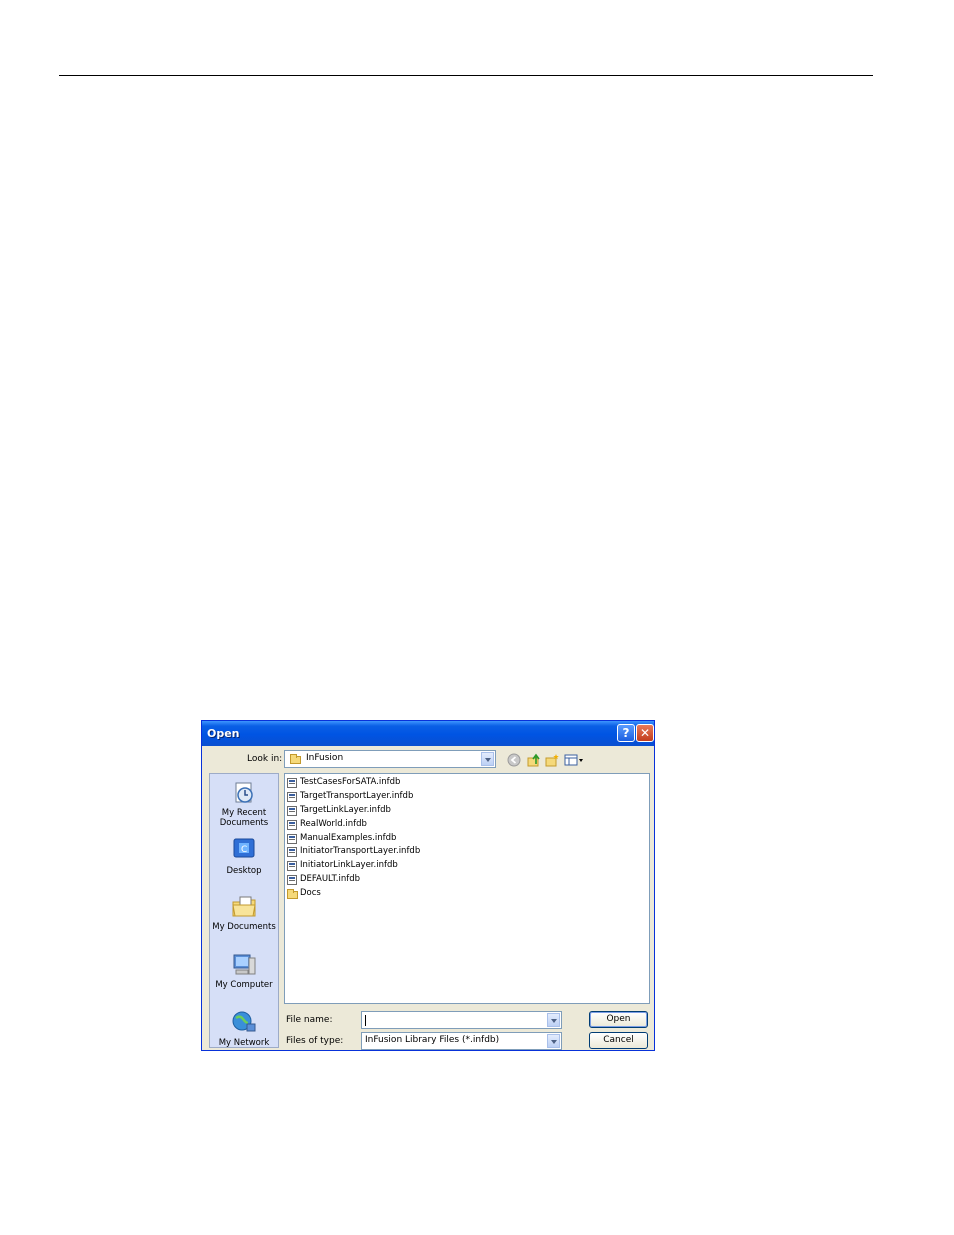 This screenshot has height=1235, width=954. Describe the element at coordinates (345, 810) in the screenshot. I see `file-name: TargetLinkLayer.infdb` at that location.